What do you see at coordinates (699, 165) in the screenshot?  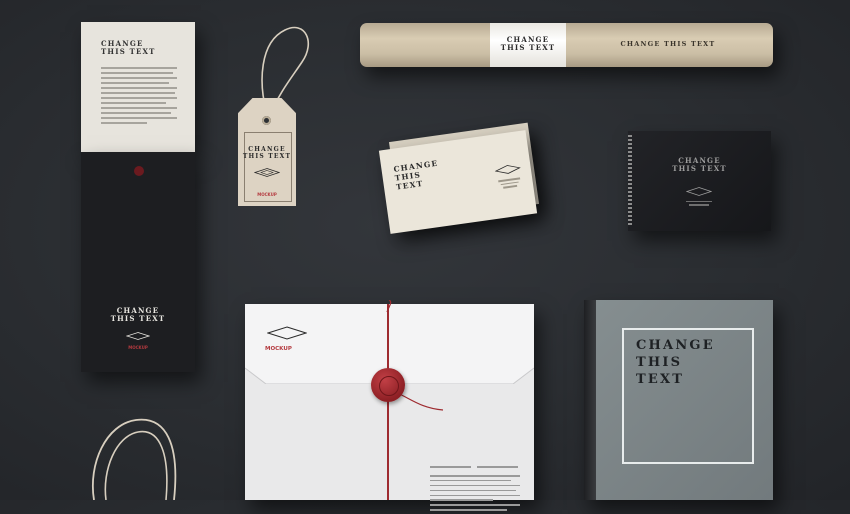 I see `notebook-title: CHANGE THIS TEXT` at bounding box center [699, 165].